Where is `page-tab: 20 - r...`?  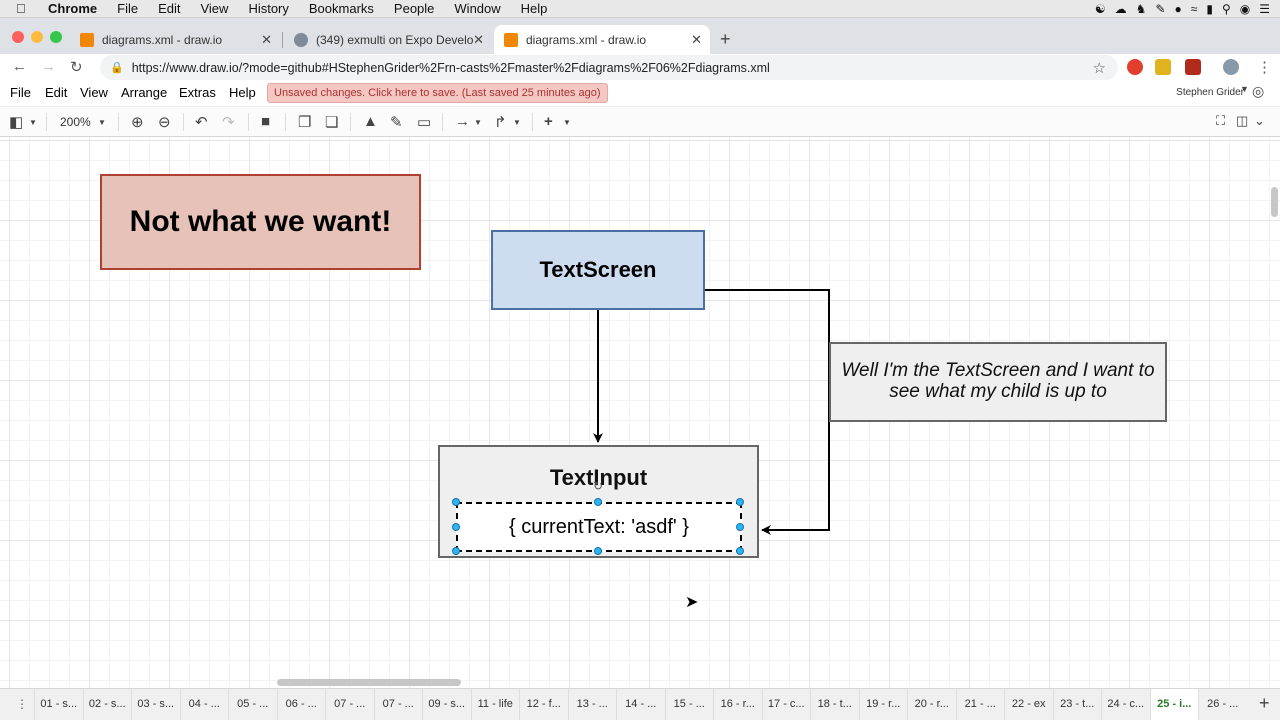 page-tab: 20 - r... is located at coordinates (931, 704).